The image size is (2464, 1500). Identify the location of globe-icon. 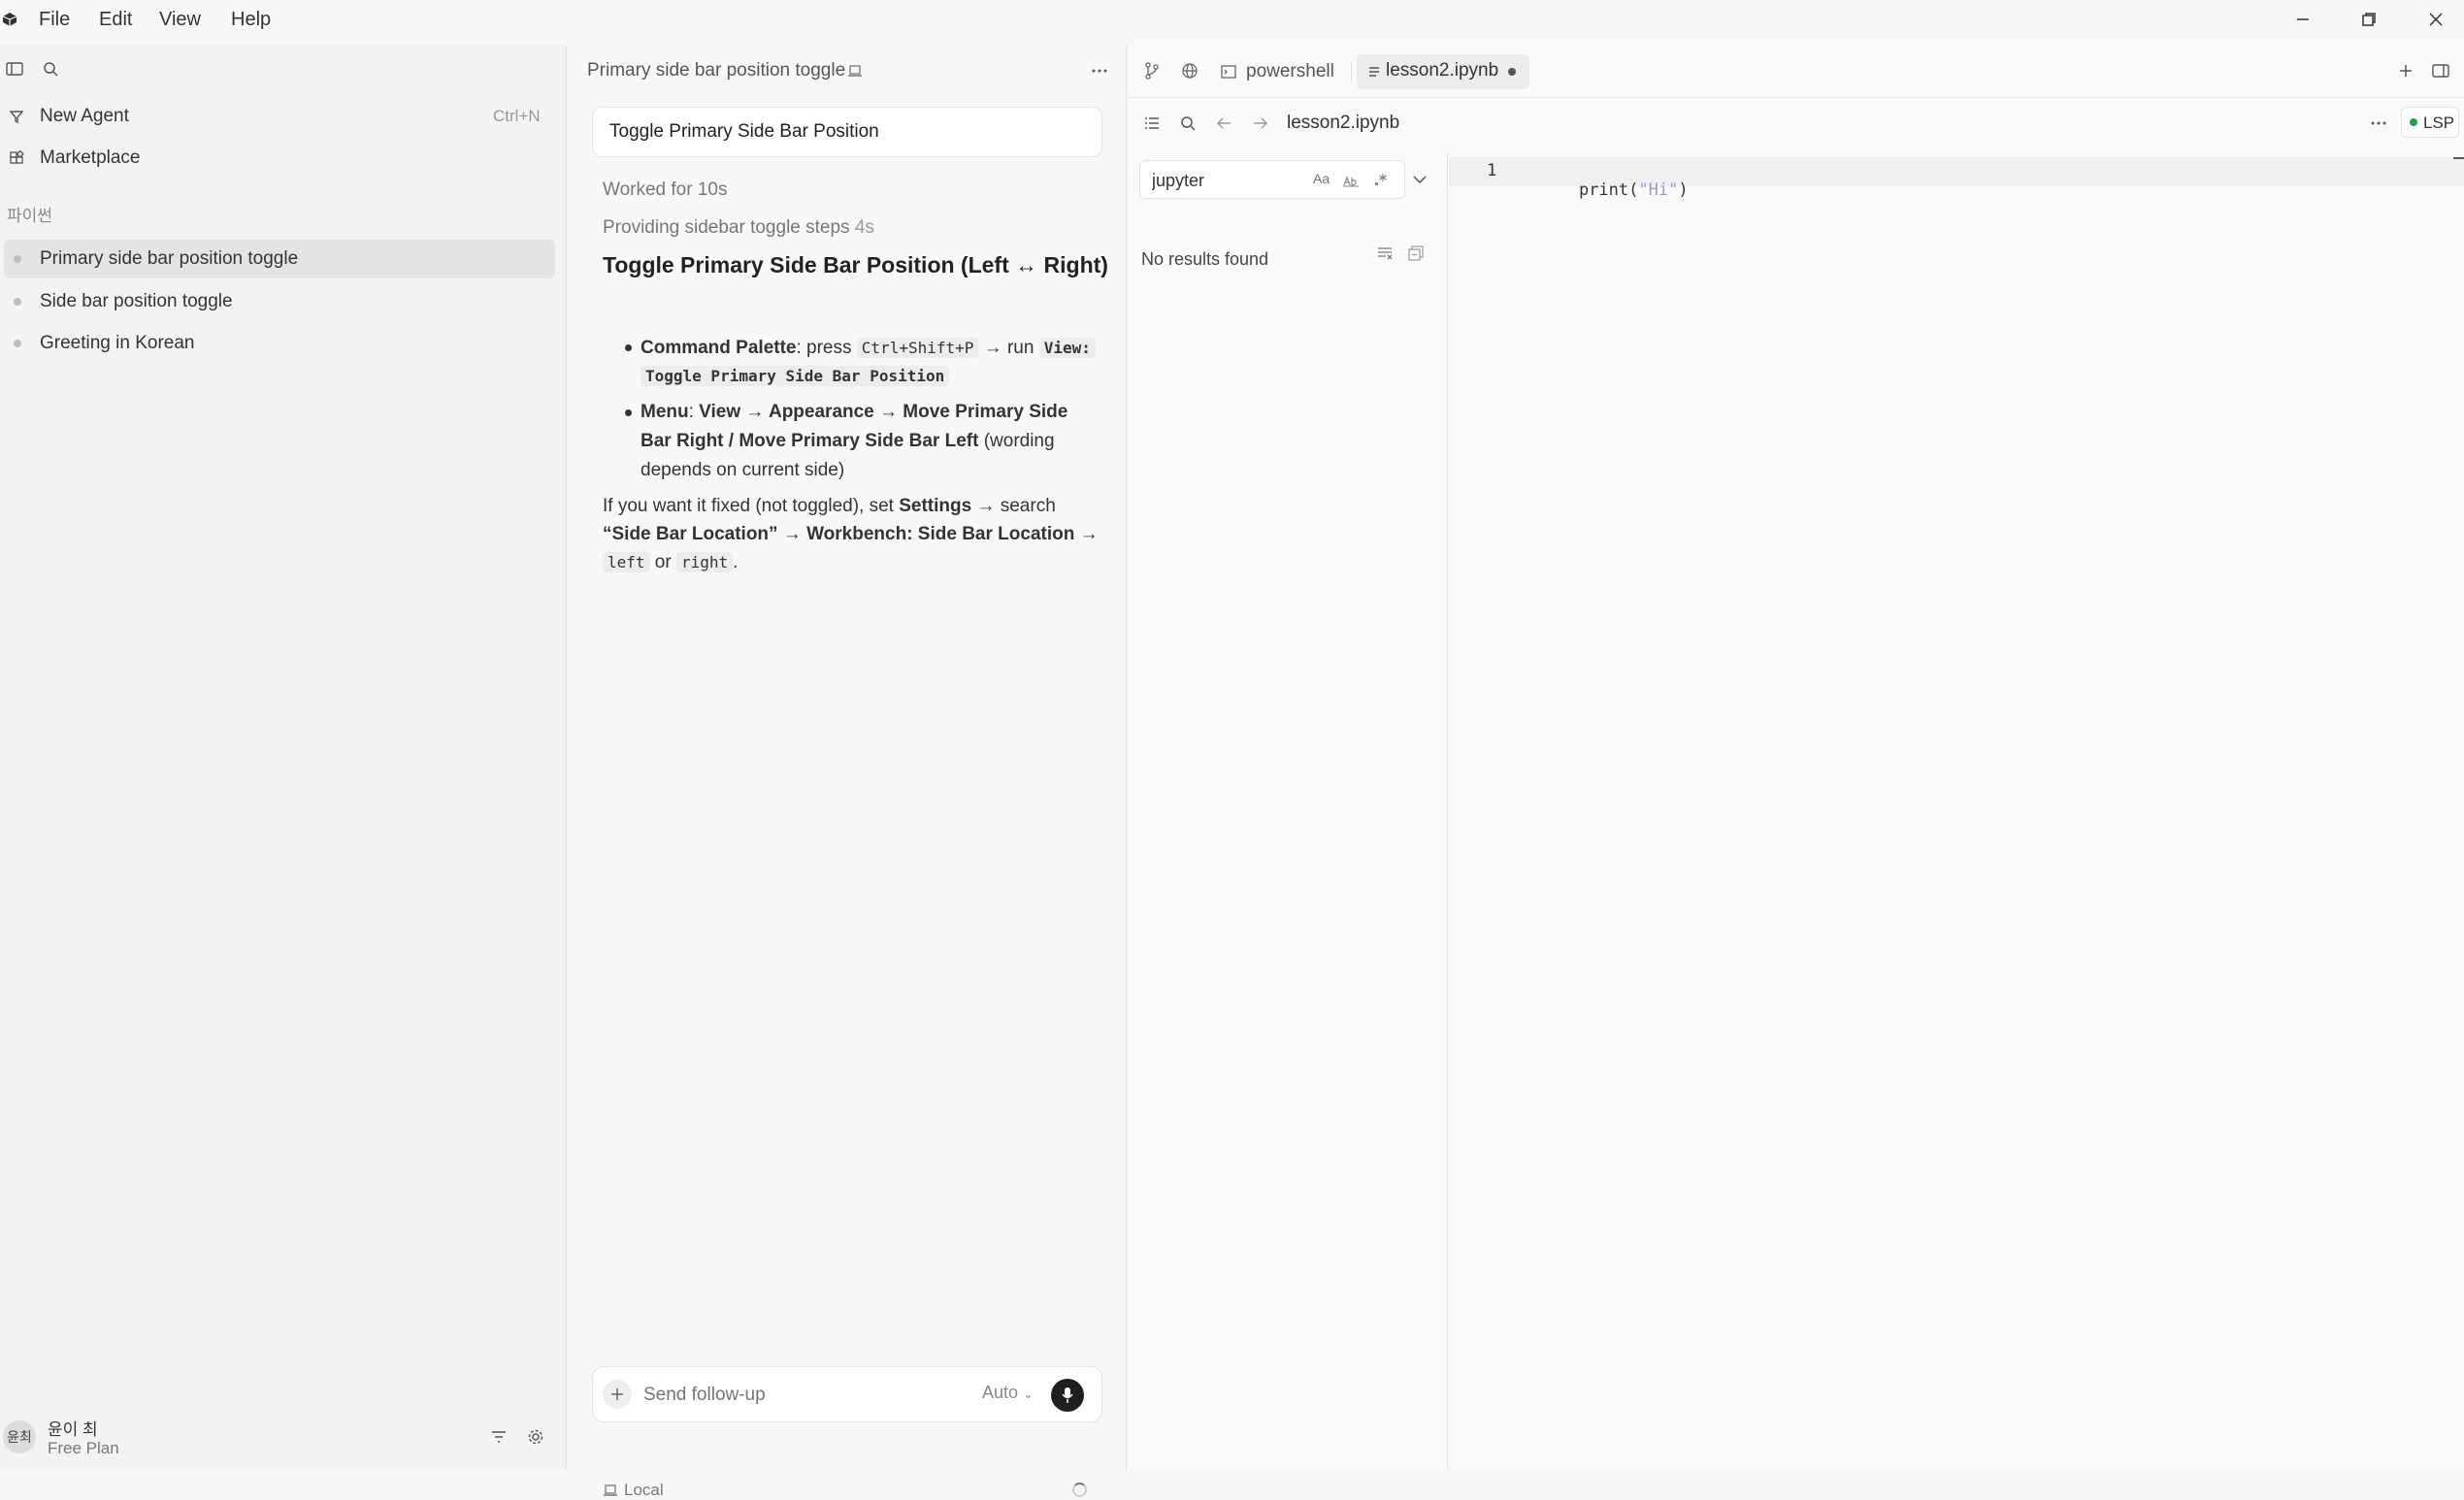
(1189, 71).